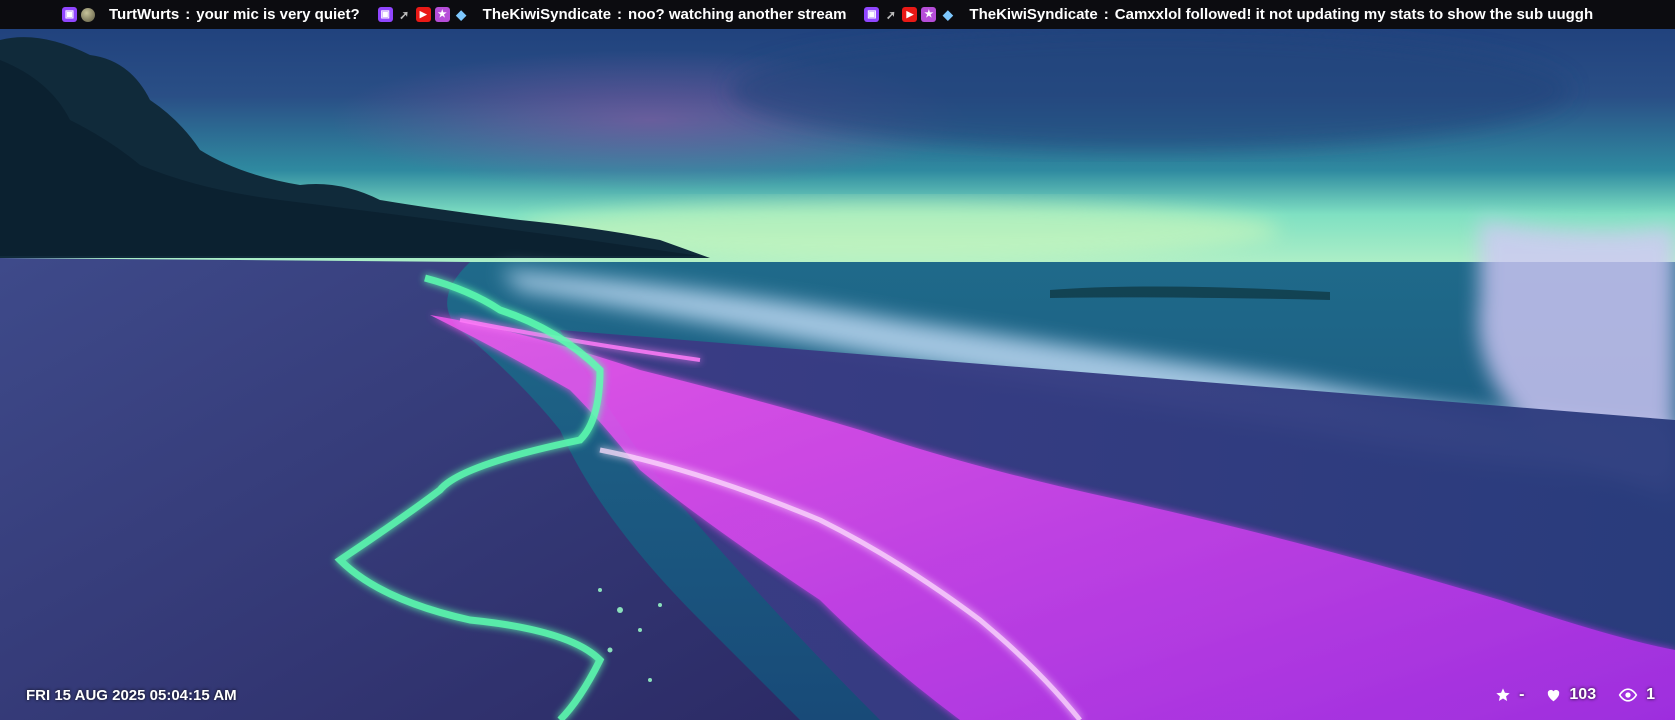 The image size is (1675, 720). I want to click on eye-icon, so click(1628, 695).